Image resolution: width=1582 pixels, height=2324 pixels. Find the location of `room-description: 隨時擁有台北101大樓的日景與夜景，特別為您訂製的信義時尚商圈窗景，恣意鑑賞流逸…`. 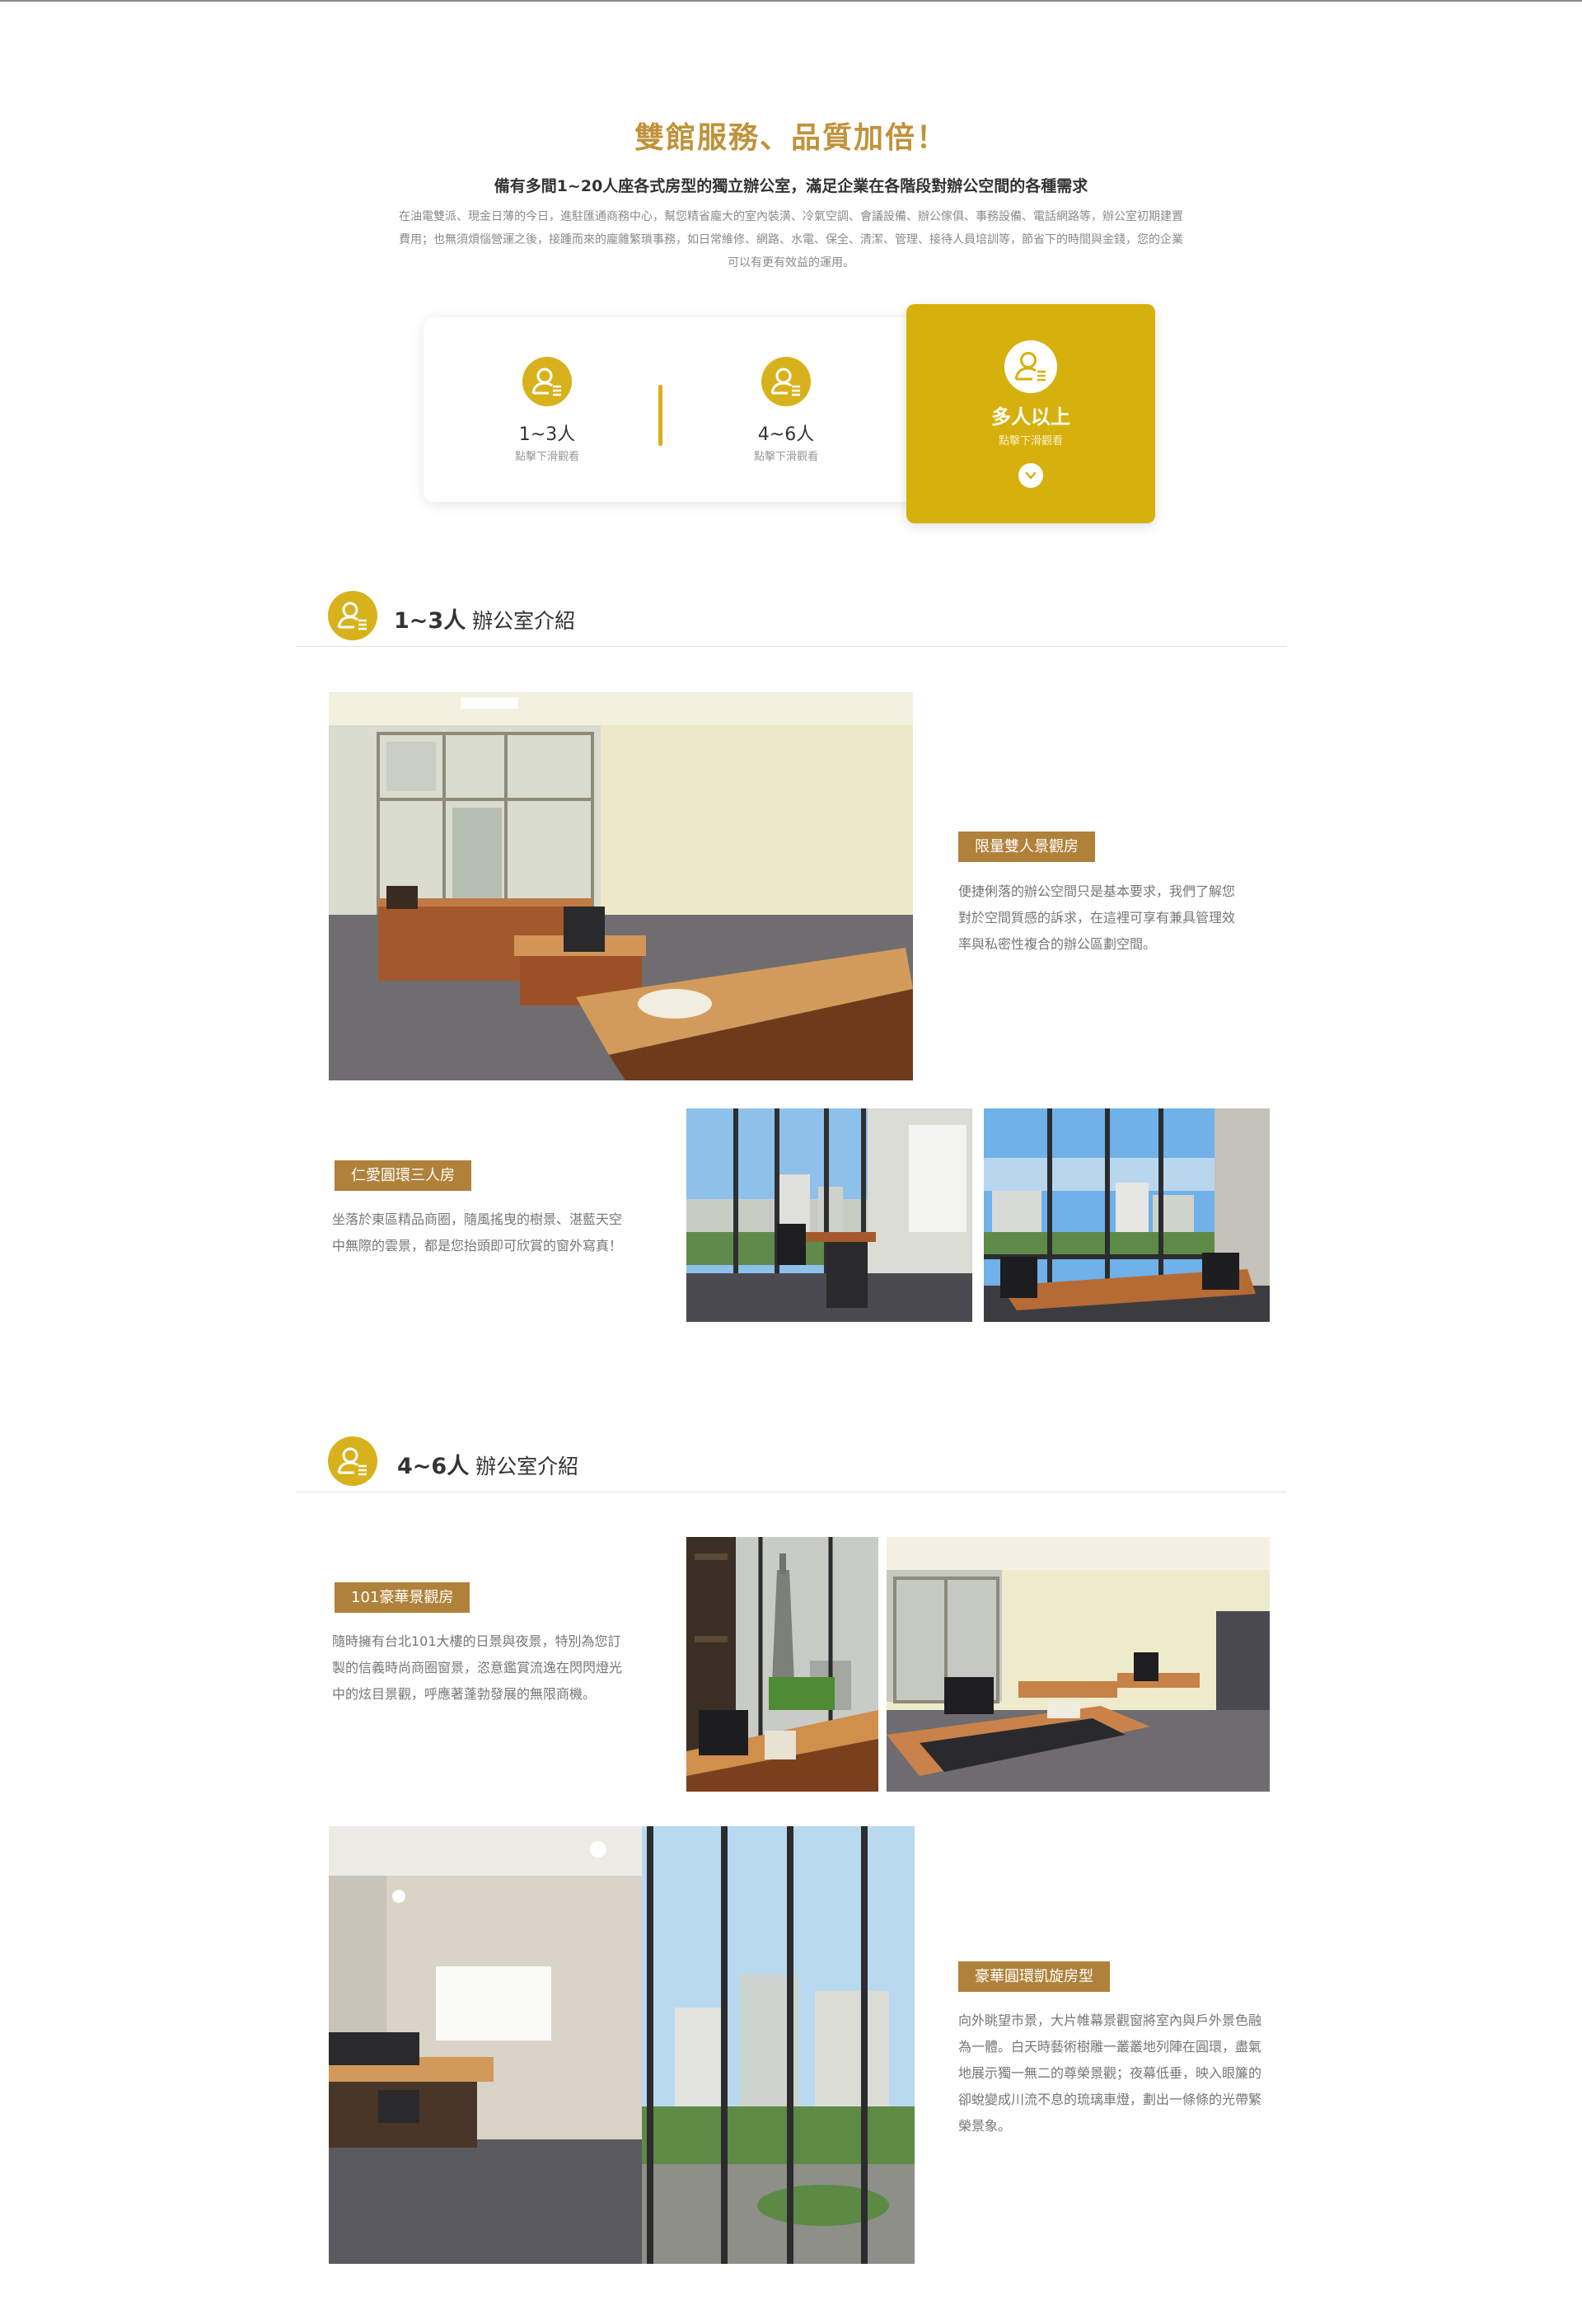

room-description: 隨時擁有台北101大樓的日景與夜景，特別為您訂製的信義時尚商圈窗景，恣意鑑賞流逸… is located at coordinates (477, 1667).